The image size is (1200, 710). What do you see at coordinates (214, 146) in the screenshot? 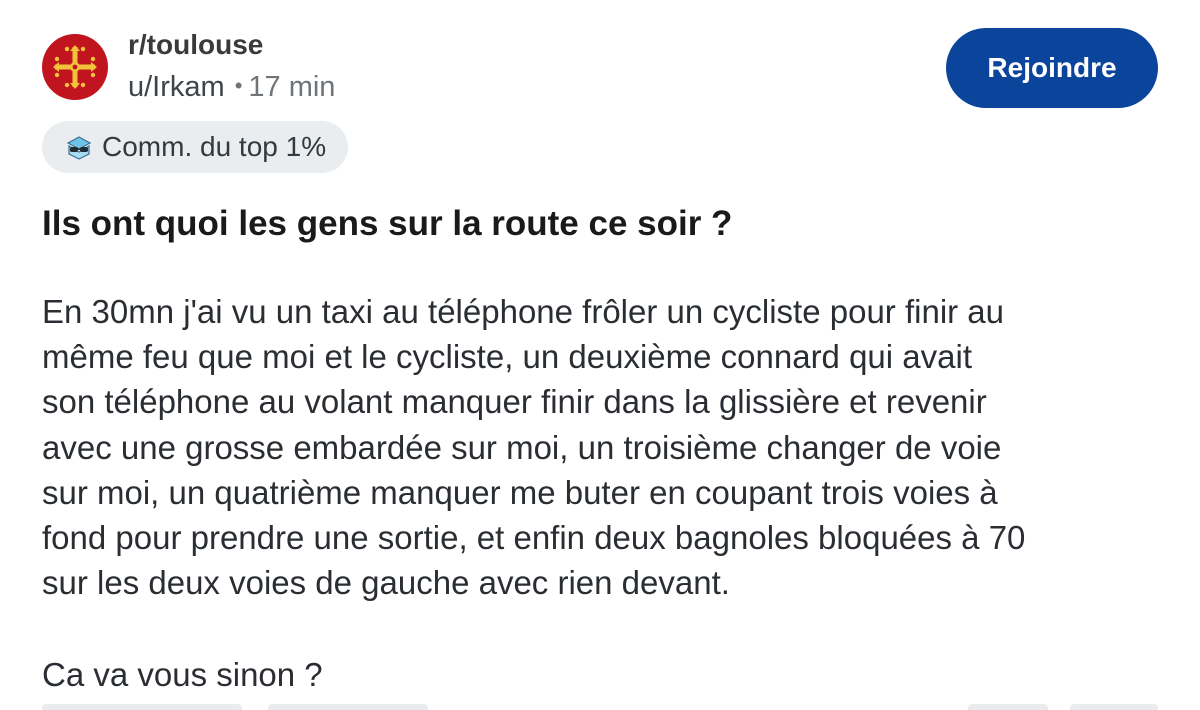
I see `flair-label: Comm. du top 1%` at bounding box center [214, 146].